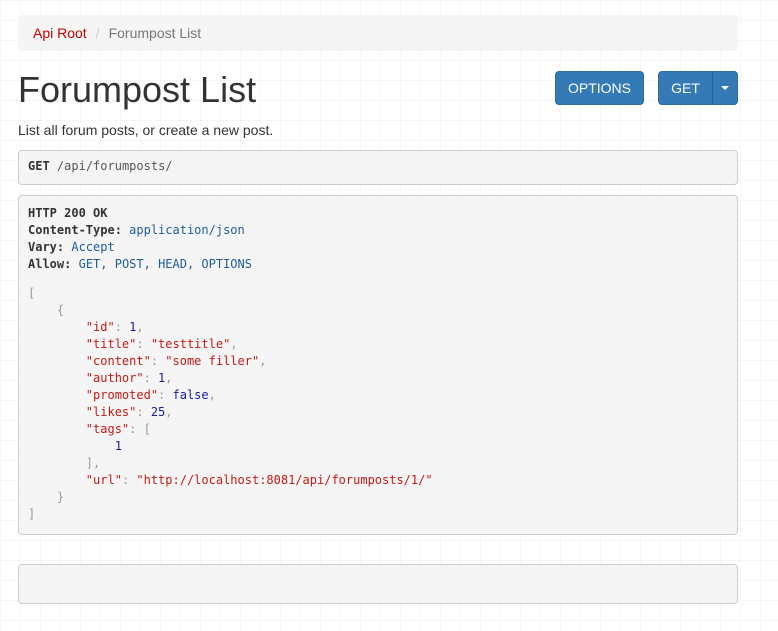 This screenshot has height=631, width=778. Describe the element at coordinates (137, 89) in the screenshot. I see `page-title: Forumpost List` at that location.